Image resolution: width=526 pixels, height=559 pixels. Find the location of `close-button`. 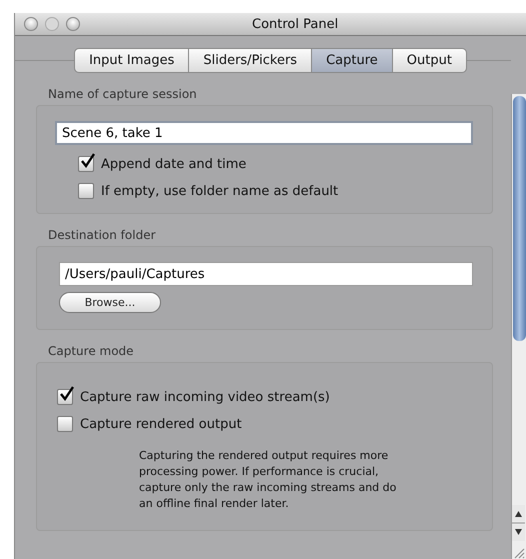

close-button is located at coordinates (31, 24).